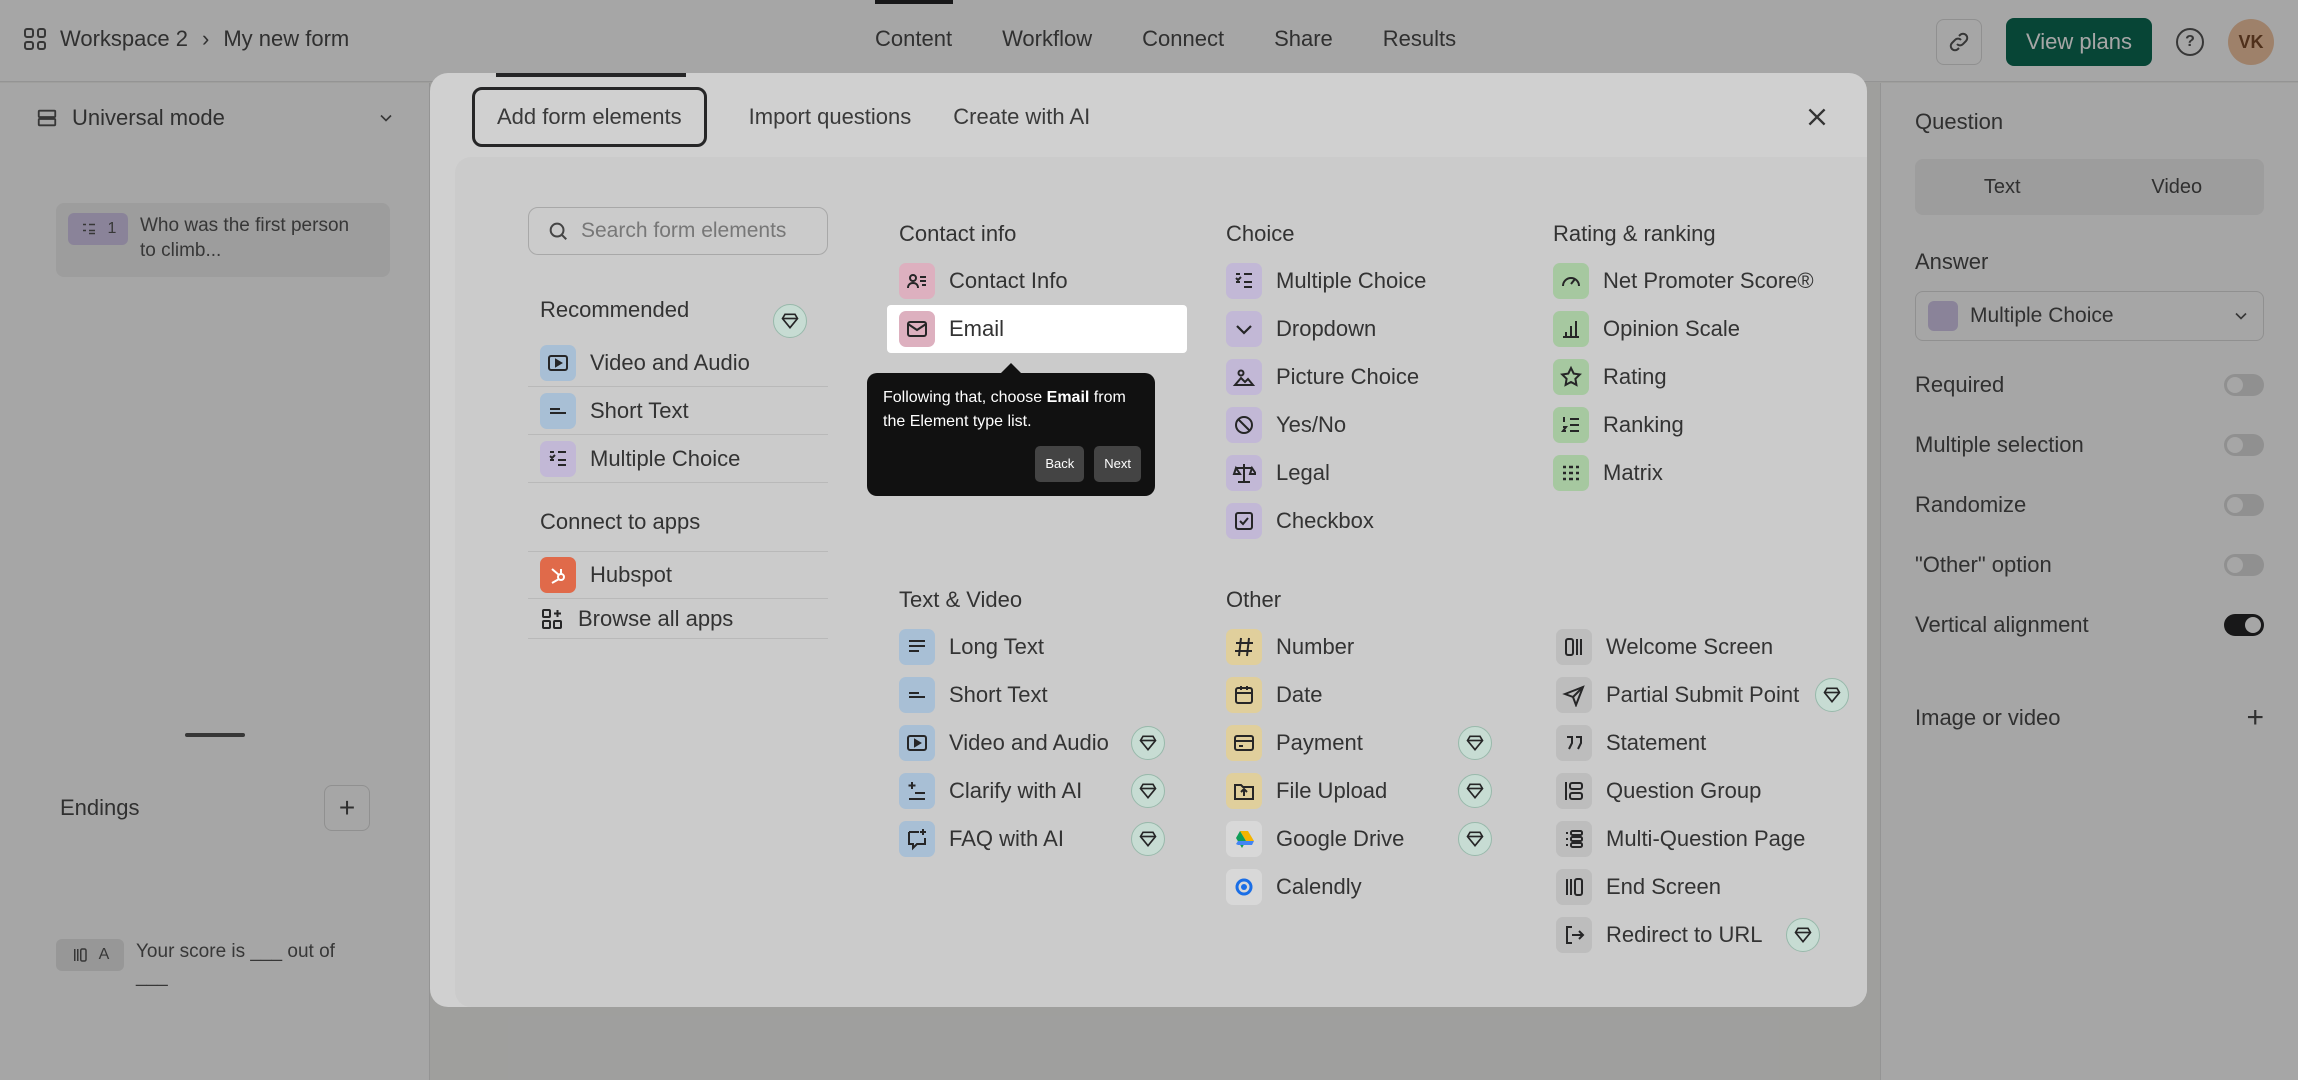  Describe the element at coordinates (917, 791) in the screenshot. I see `clarify-ai-icon` at that location.